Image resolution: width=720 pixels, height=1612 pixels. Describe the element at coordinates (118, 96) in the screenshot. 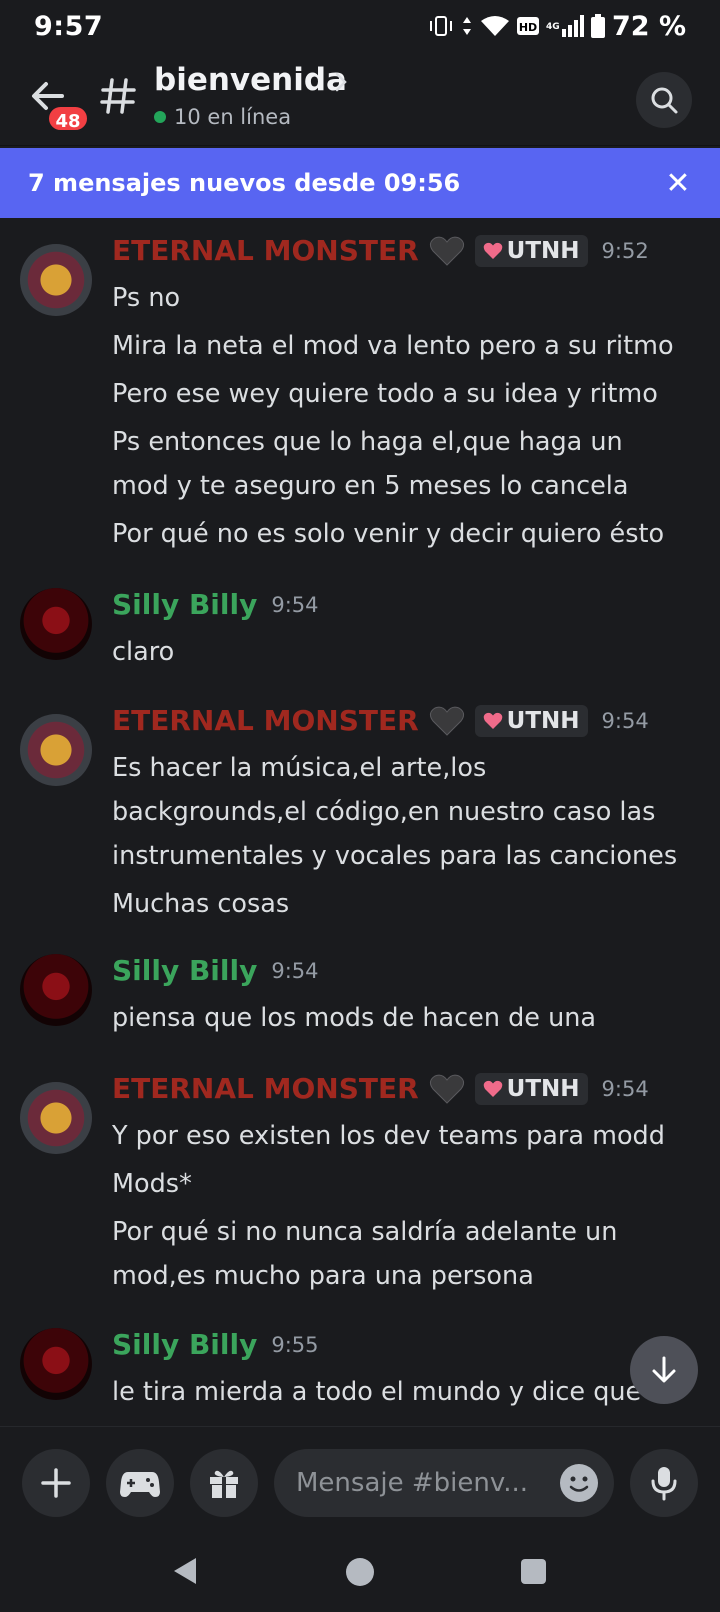

I see `hash-icon` at that location.